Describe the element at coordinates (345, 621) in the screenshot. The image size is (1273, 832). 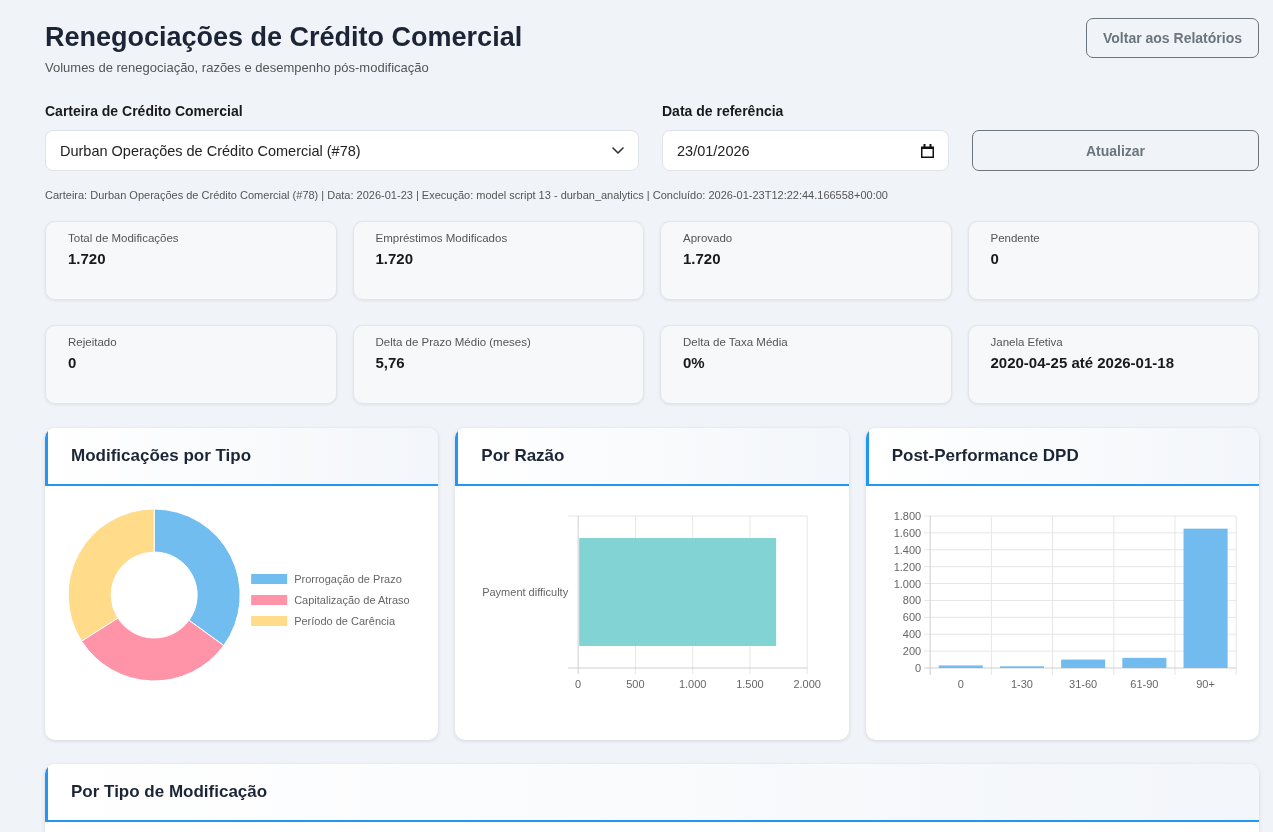
I see `legend-label: Período de Carência` at that location.